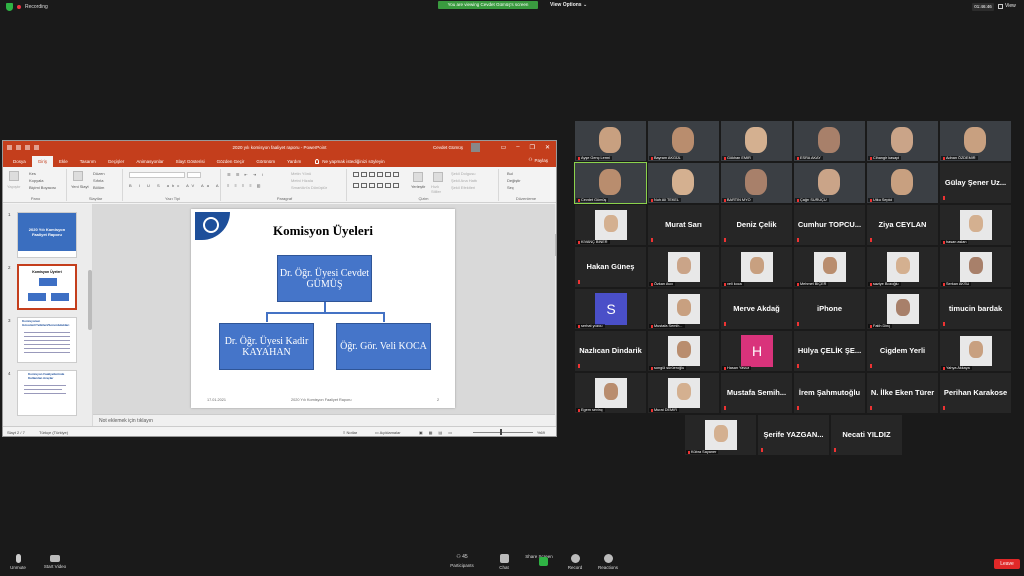 Image resolution: width=1024 pixels, height=576 pixels. I want to click on participant-tile: Gökhan EMİR, so click(756, 141).